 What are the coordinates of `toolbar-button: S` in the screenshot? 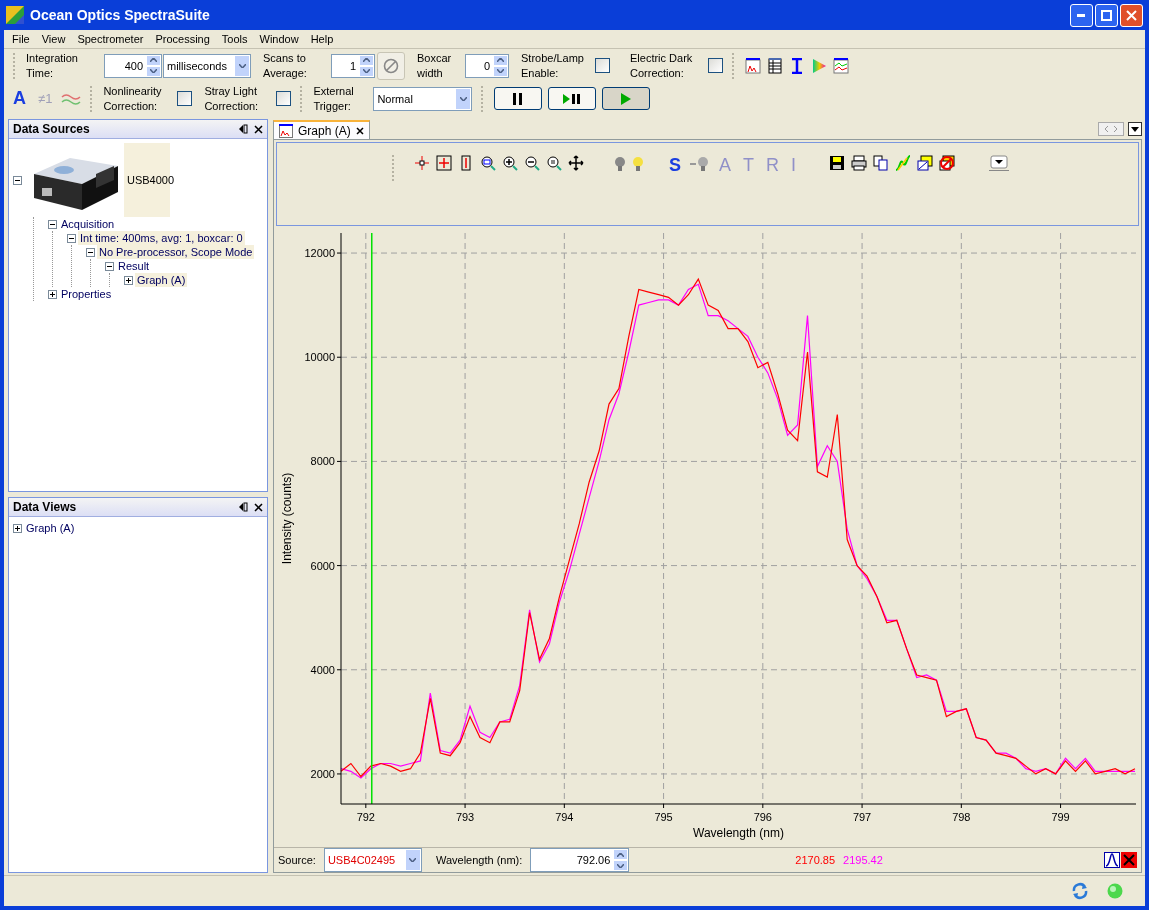 It's located at (675, 165).